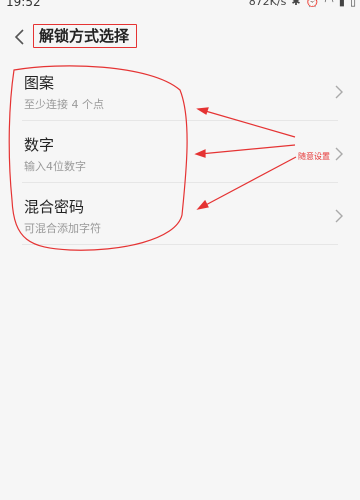  What do you see at coordinates (329, 4) in the screenshot?
I see `wifi-icon: ◠` at bounding box center [329, 4].